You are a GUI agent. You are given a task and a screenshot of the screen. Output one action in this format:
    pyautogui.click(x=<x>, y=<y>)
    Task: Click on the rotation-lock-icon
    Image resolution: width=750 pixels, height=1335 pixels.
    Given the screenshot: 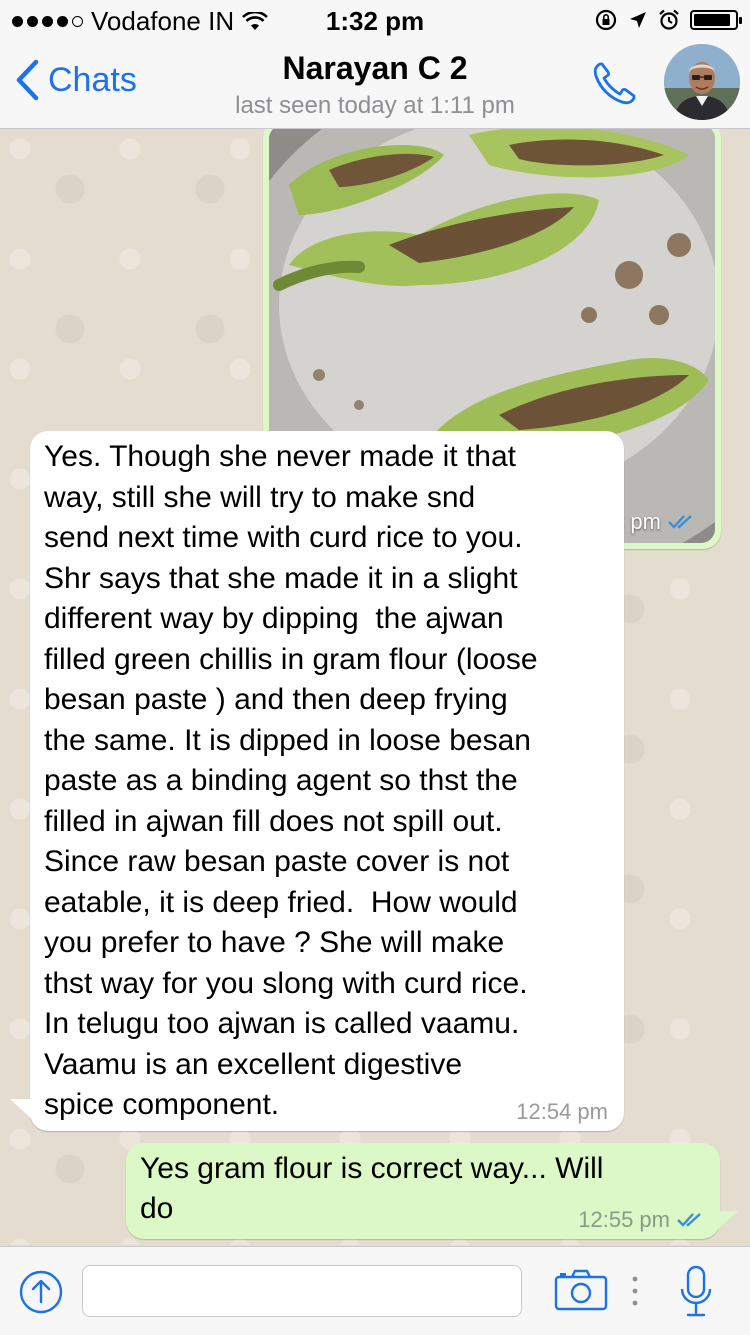 What is the action you would take?
    pyautogui.click(x=606, y=20)
    